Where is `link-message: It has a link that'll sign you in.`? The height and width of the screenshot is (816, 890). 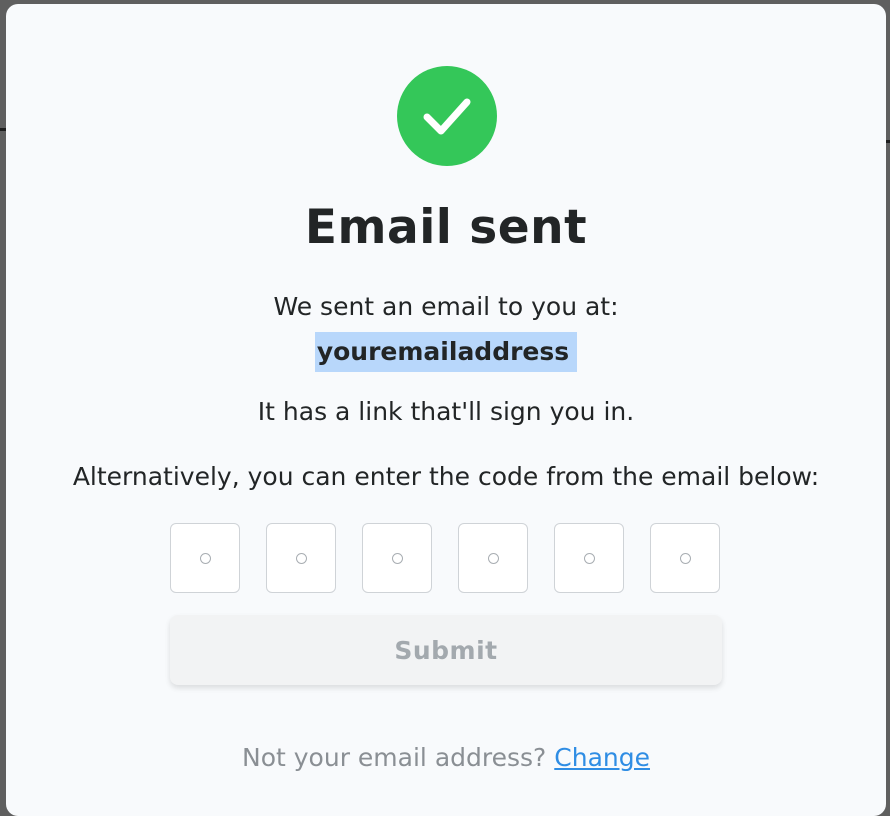 link-message: It has a link that'll sign you in. is located at coordinates (446, 411).